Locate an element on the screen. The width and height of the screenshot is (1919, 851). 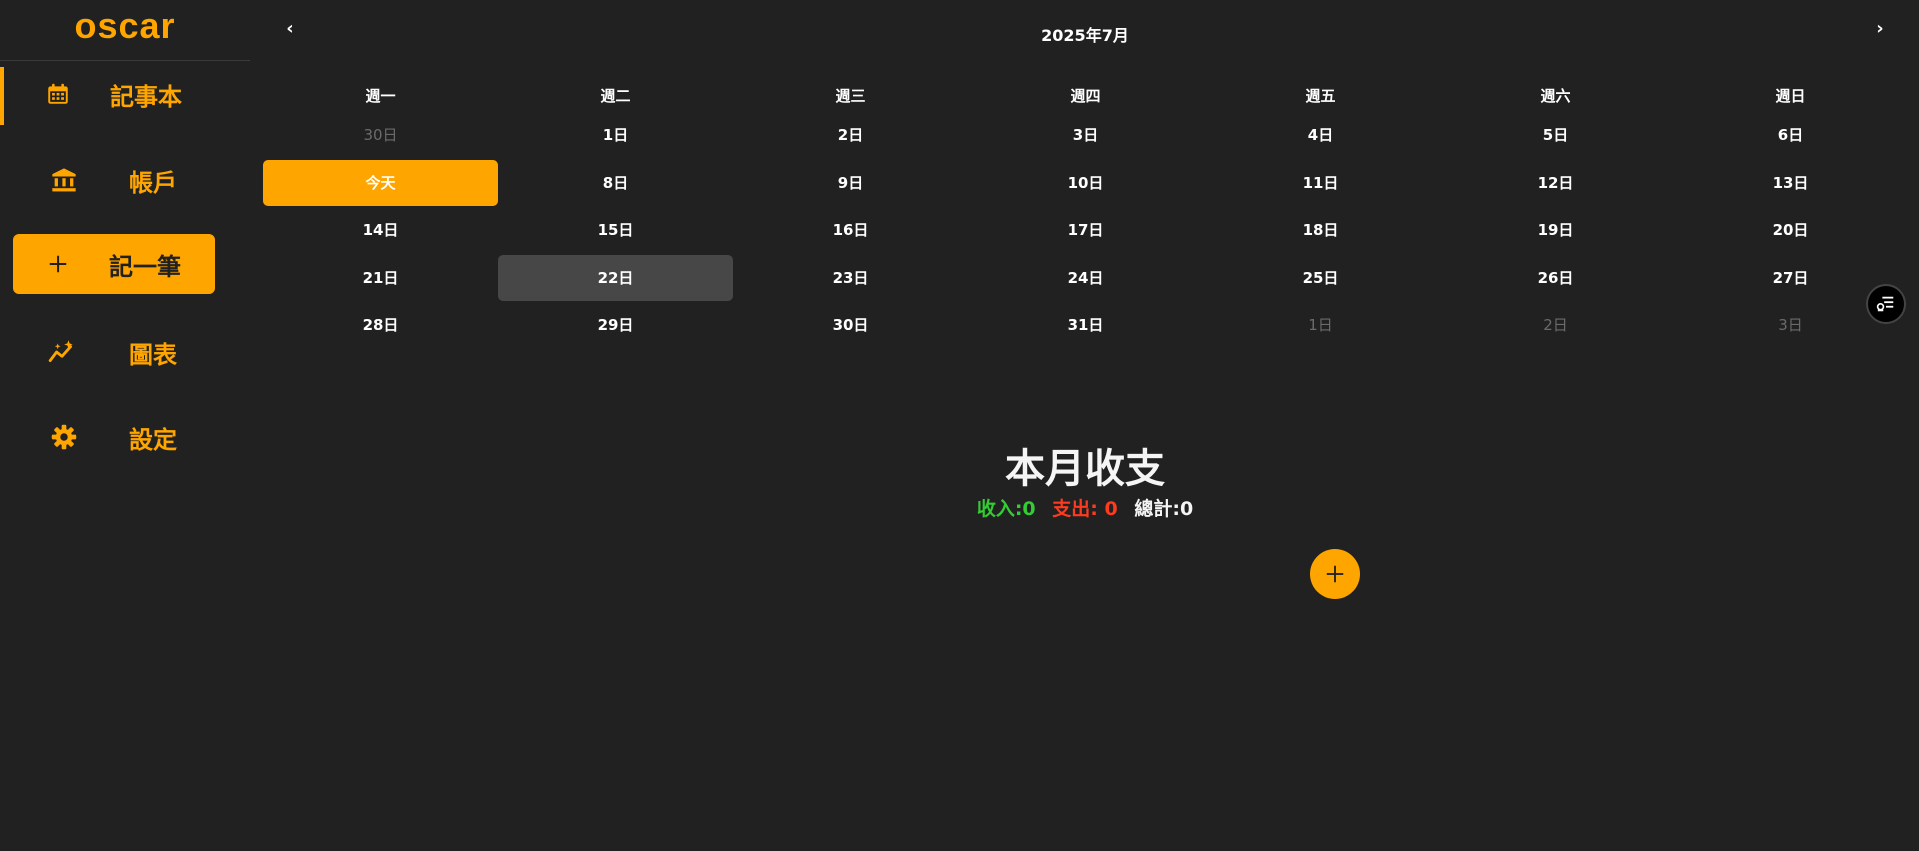
next-month-button: › is located at coordinates (1880, 28).